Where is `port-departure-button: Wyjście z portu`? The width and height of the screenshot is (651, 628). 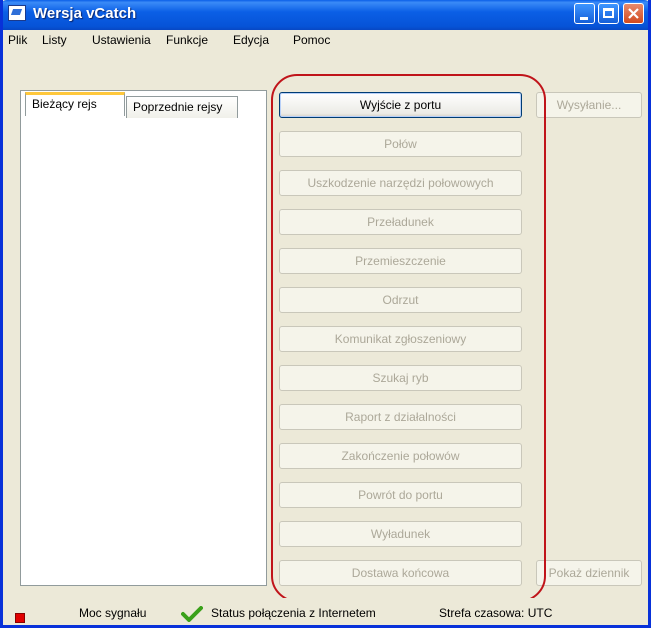
port-departure-button: Wyjście z portu is located at coordinates (400, 105).